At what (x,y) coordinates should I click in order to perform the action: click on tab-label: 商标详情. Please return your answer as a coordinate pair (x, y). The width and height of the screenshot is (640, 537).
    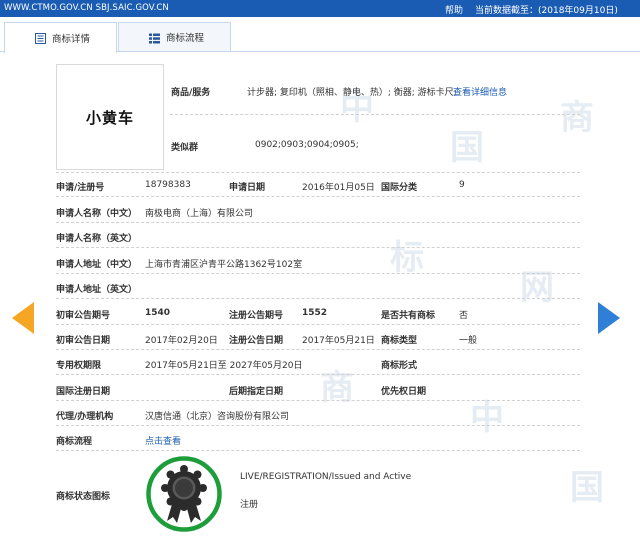
    Looking at the image, I should click on (71, 39).